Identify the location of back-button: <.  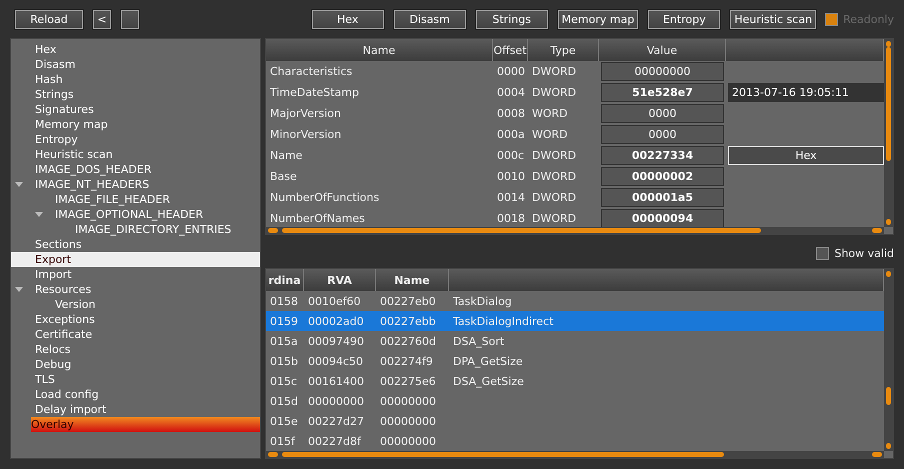
(102, 19).